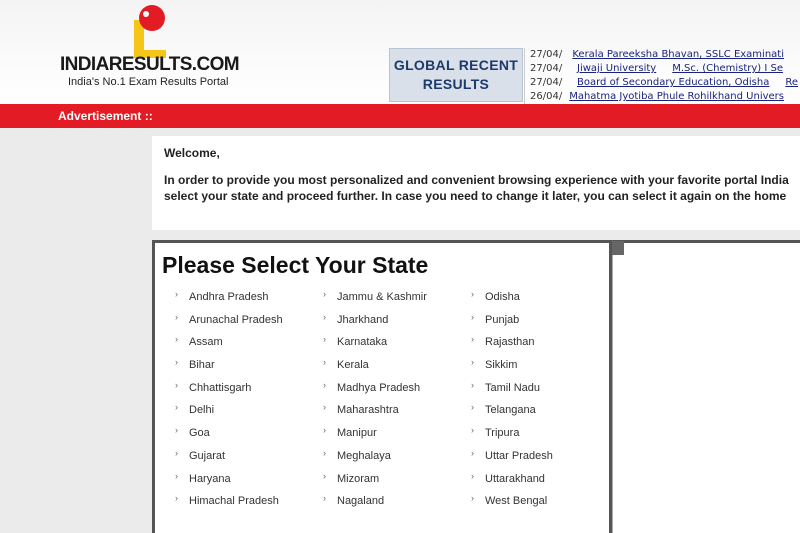 The height and width of the screenshot is (533, 800). I want to click on state-link: › Madhya Pradesh, so click(375, 392).